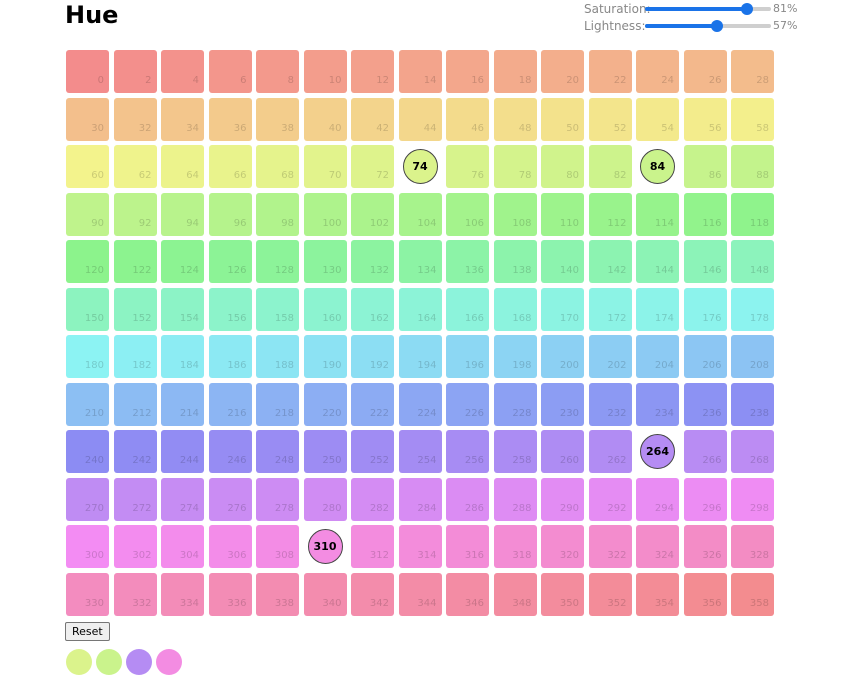 The width and height of the screenshot is (865, 679). I want to click on hue-cell: 74, so click(420, 166).